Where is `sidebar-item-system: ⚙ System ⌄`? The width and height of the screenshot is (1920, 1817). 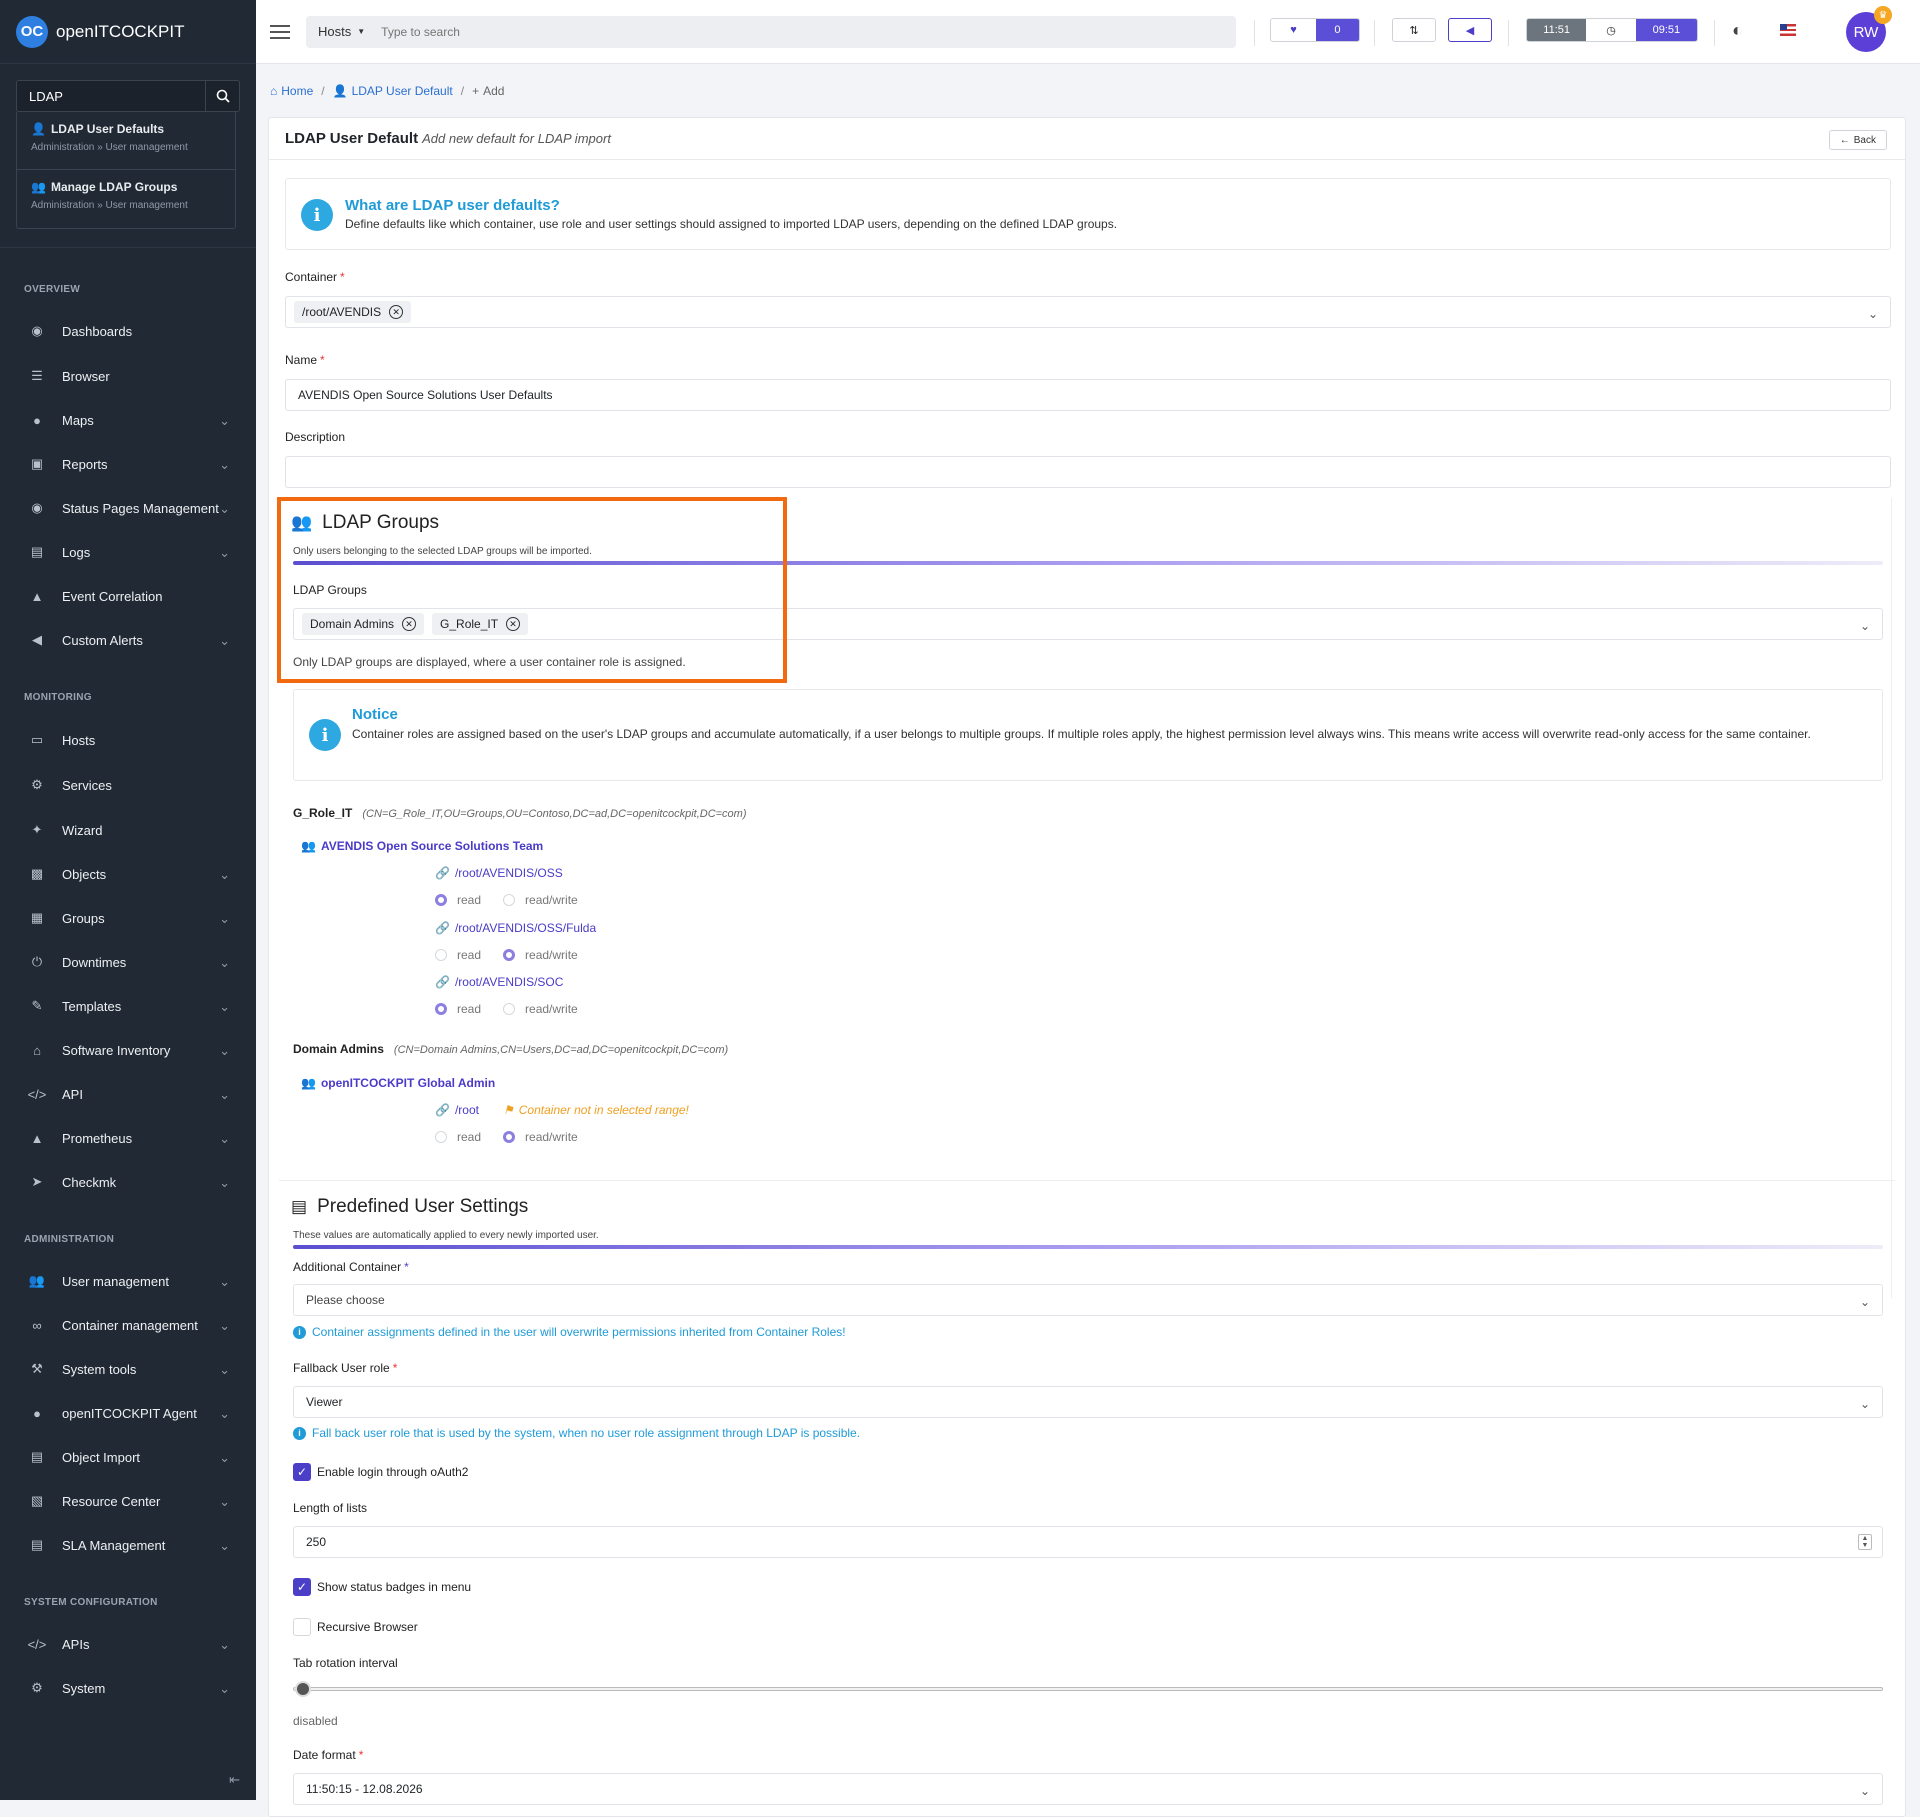
sidebar-item-system: ⚙ System ⌄ is located at coordinates (128, 1688).